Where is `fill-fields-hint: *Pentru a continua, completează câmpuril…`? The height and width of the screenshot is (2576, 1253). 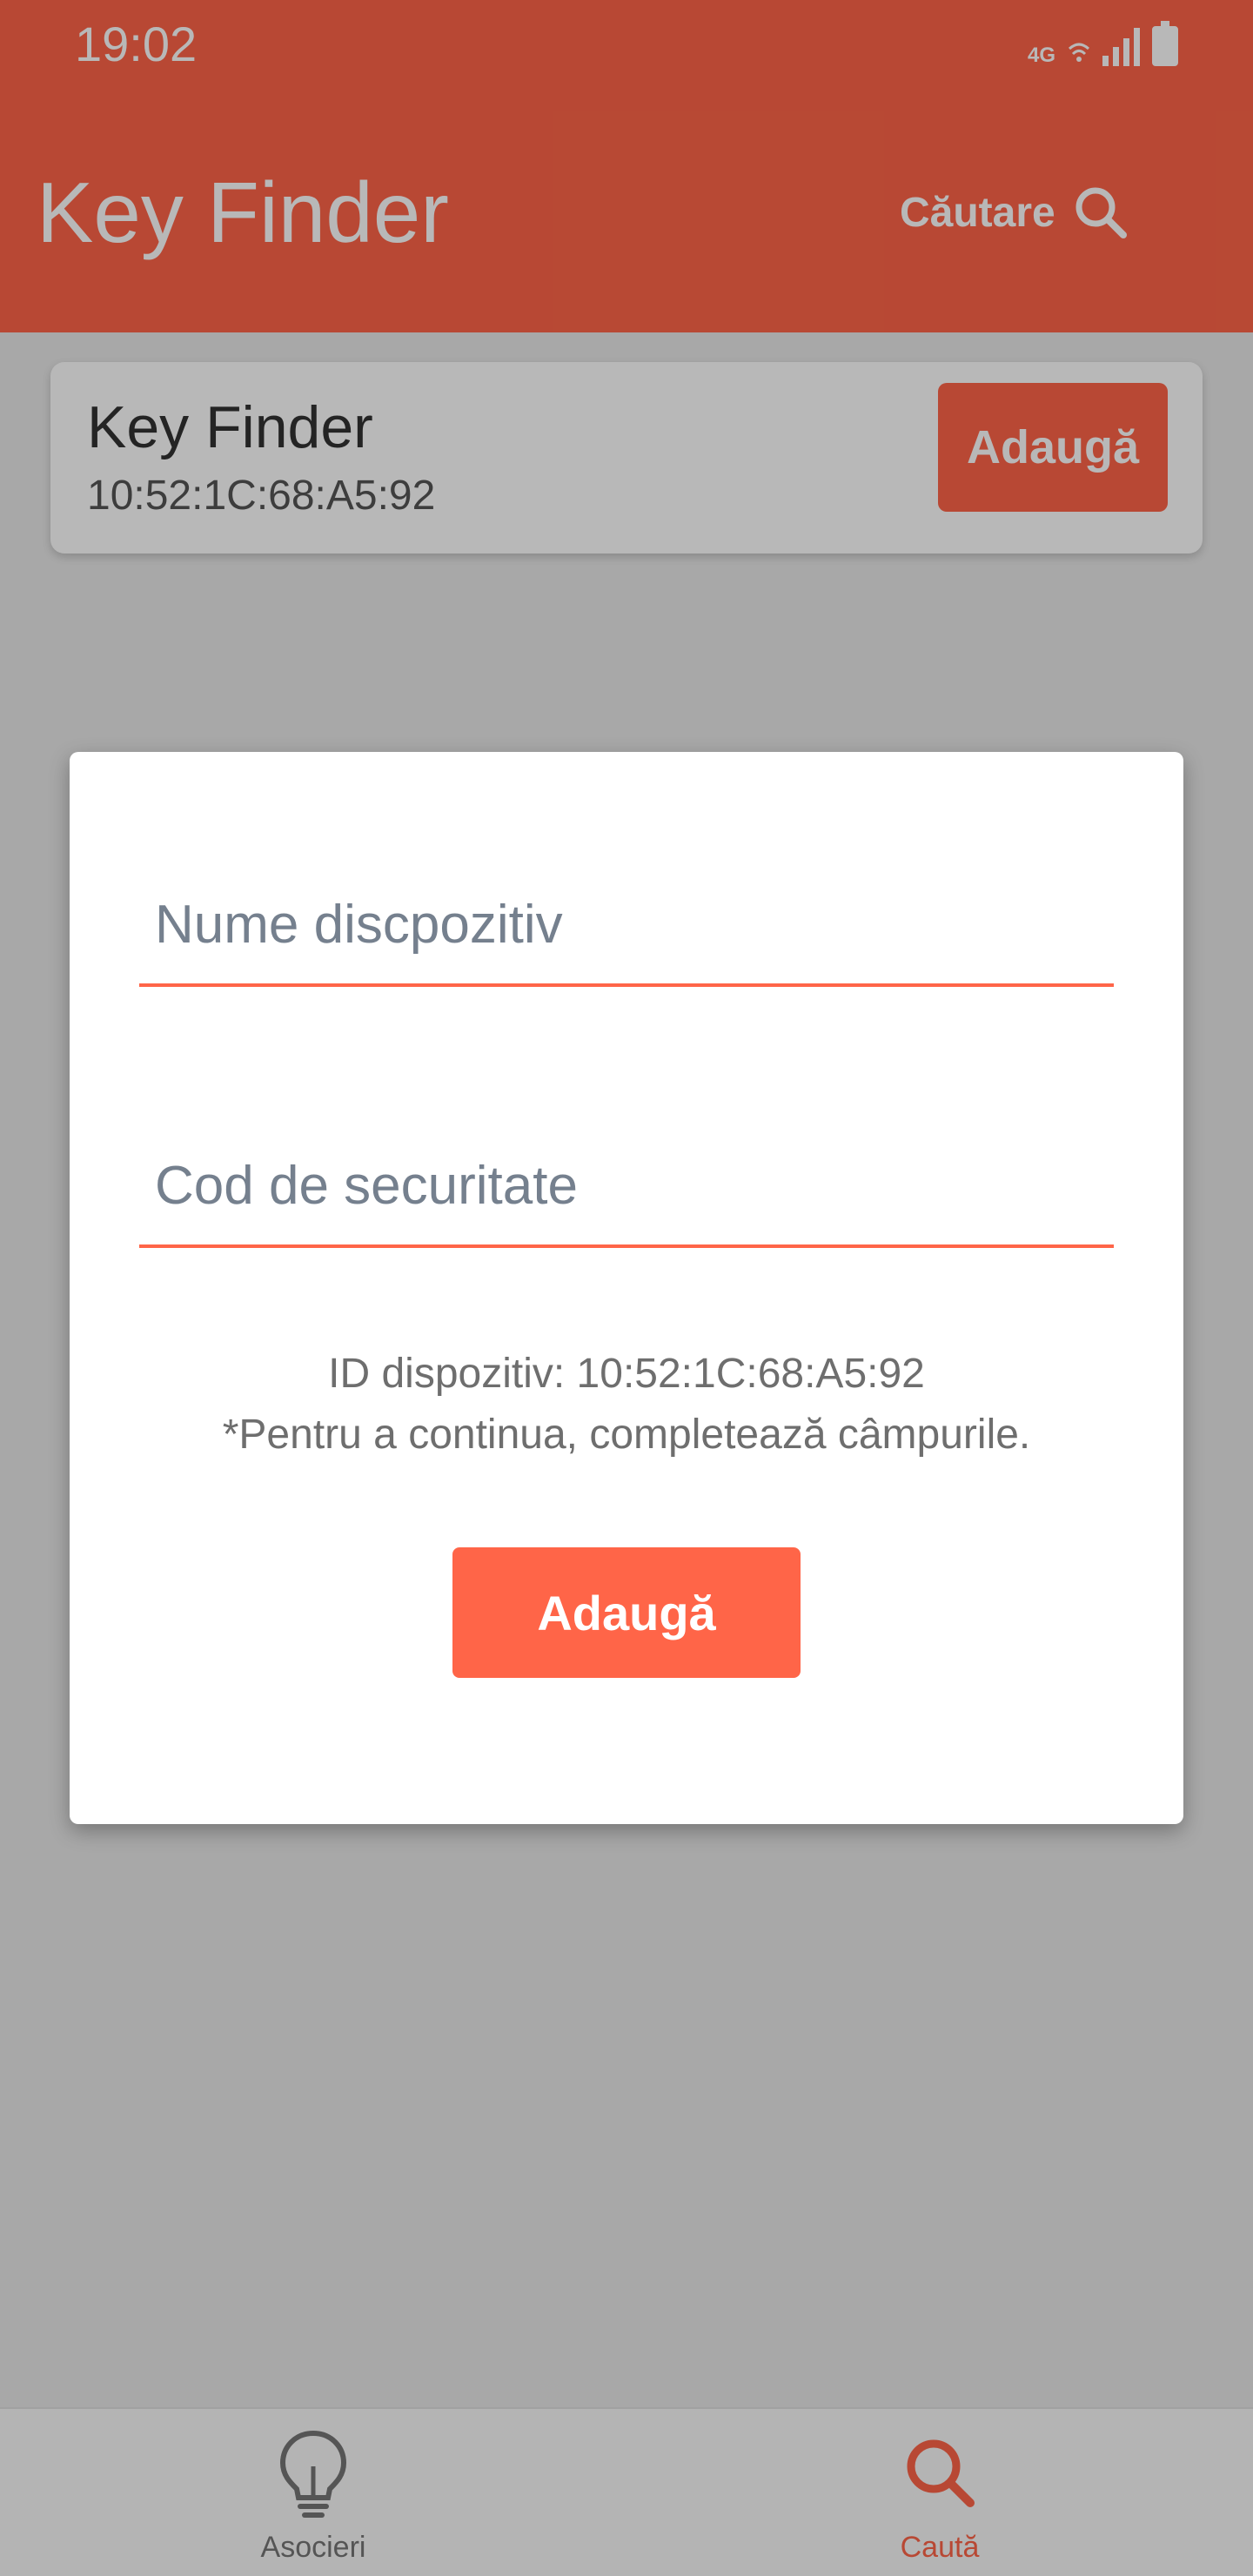
fill-fields-hint: *Pentru a continua, completează câmpuril… is located at coordinates (626, 1435).